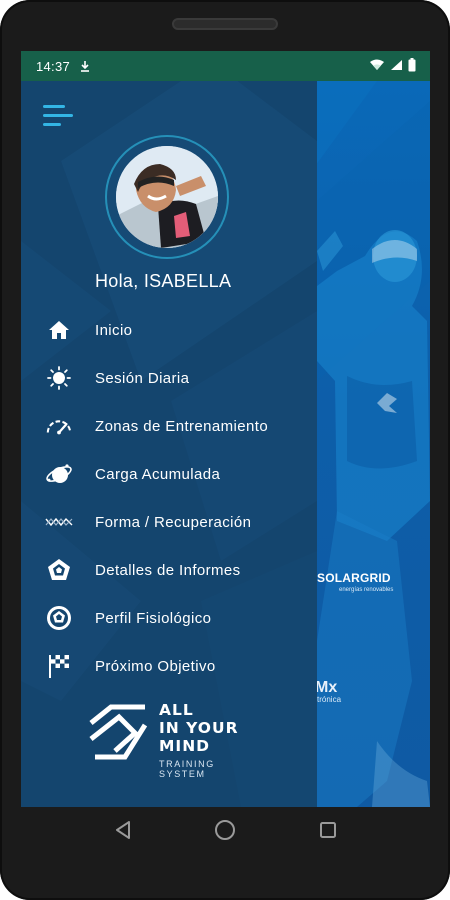 The width and height of the screenshot is (450, 900). I want to click on home-nav-icon, so click(225, 830).